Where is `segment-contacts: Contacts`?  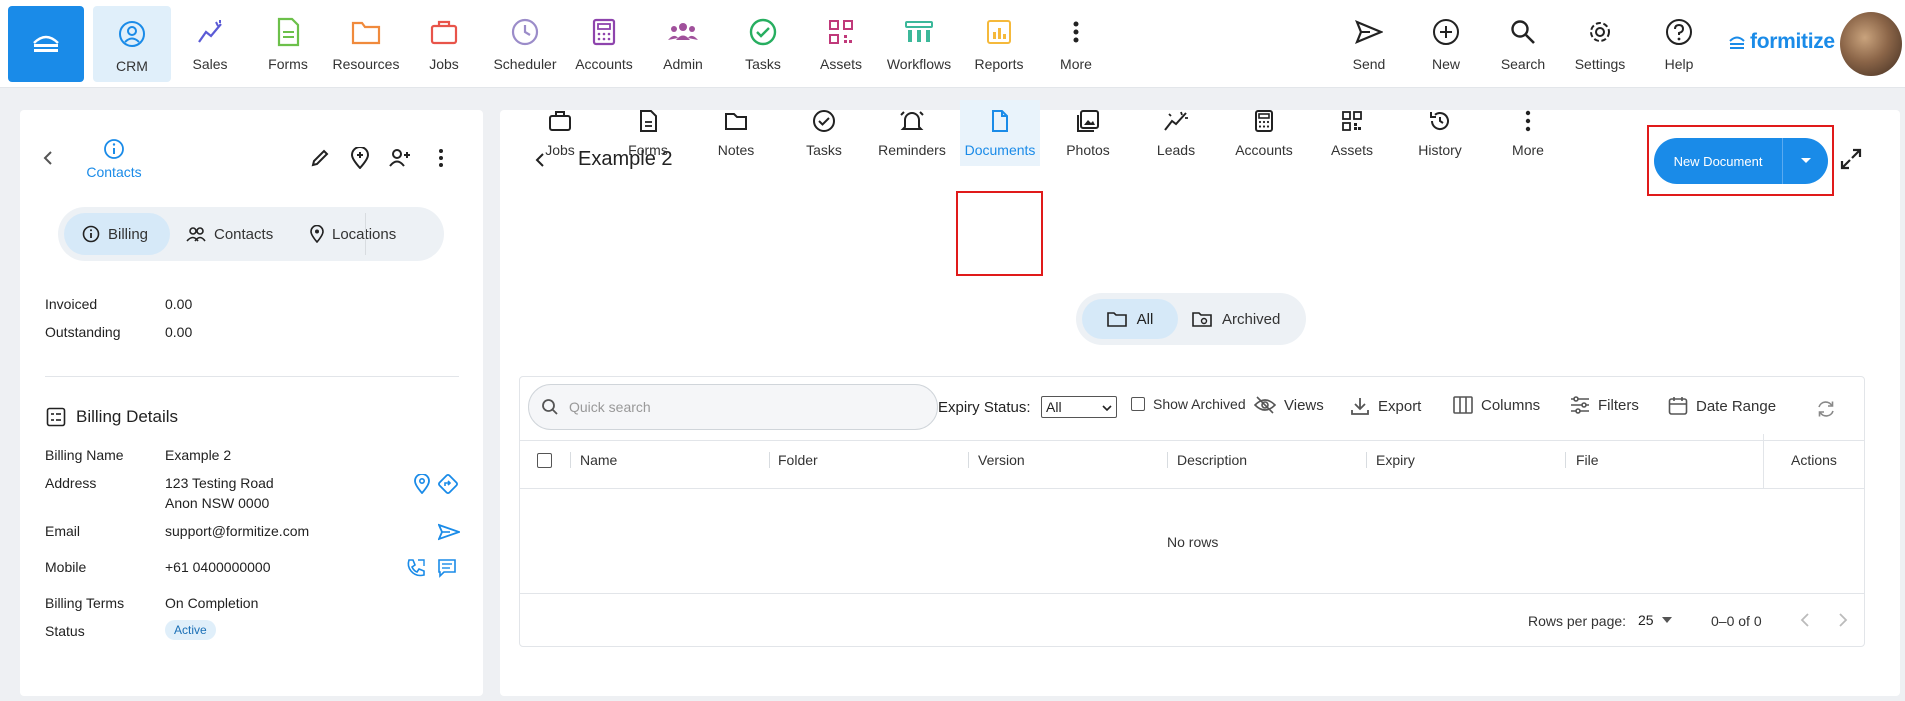 segment-contacts: Contacts is located at coordinates (229, 234).